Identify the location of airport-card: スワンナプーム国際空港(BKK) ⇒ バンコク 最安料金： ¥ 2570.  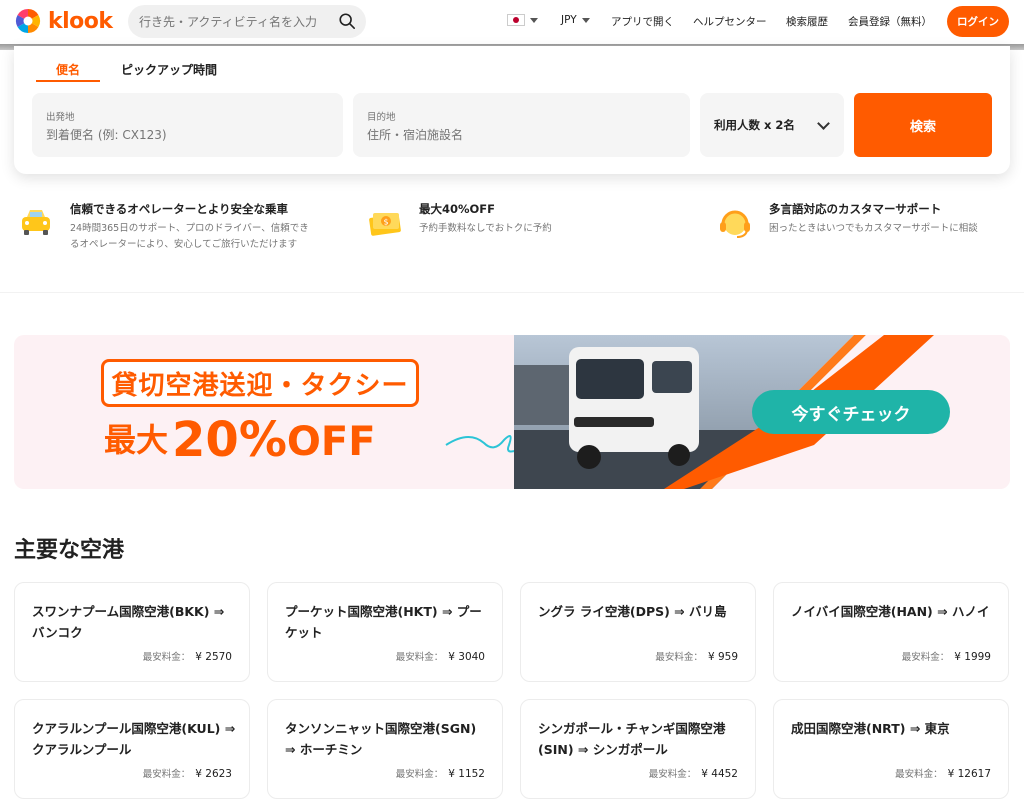
(132, 632).